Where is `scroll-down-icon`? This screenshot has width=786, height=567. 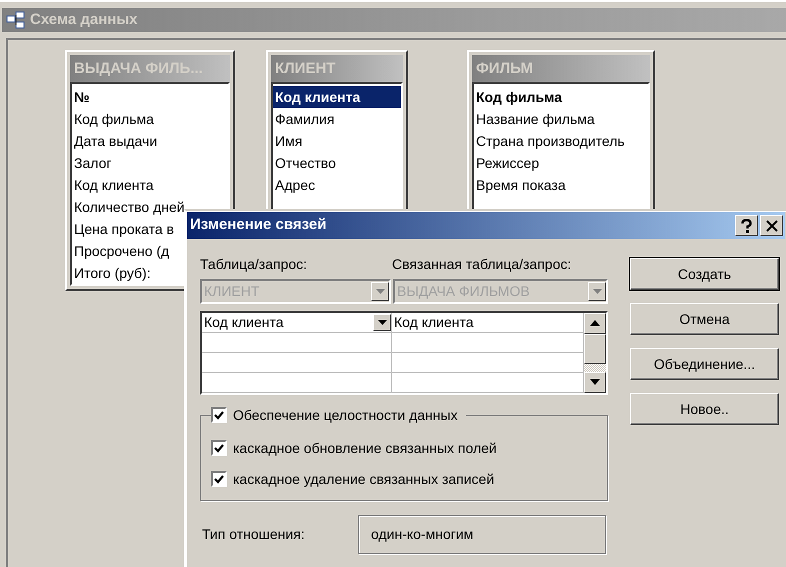
scroll-down-icon is located at coordinates (595, 382).